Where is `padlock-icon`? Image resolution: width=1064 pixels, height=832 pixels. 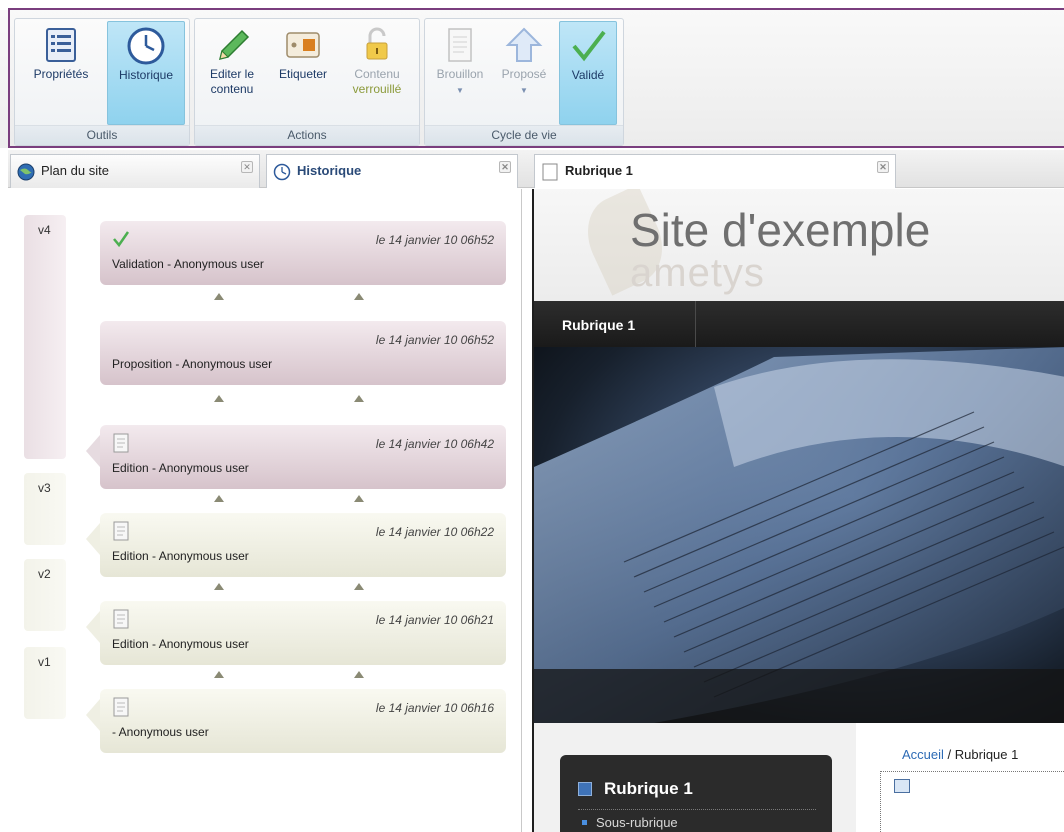
padlock-icon is located at coordinates (377, 43).